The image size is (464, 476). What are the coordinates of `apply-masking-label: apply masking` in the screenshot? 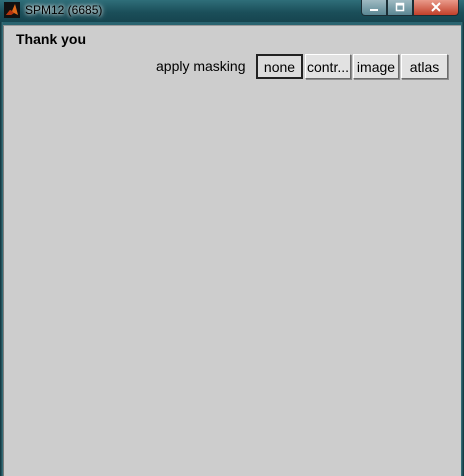 It's located at (201, 66).